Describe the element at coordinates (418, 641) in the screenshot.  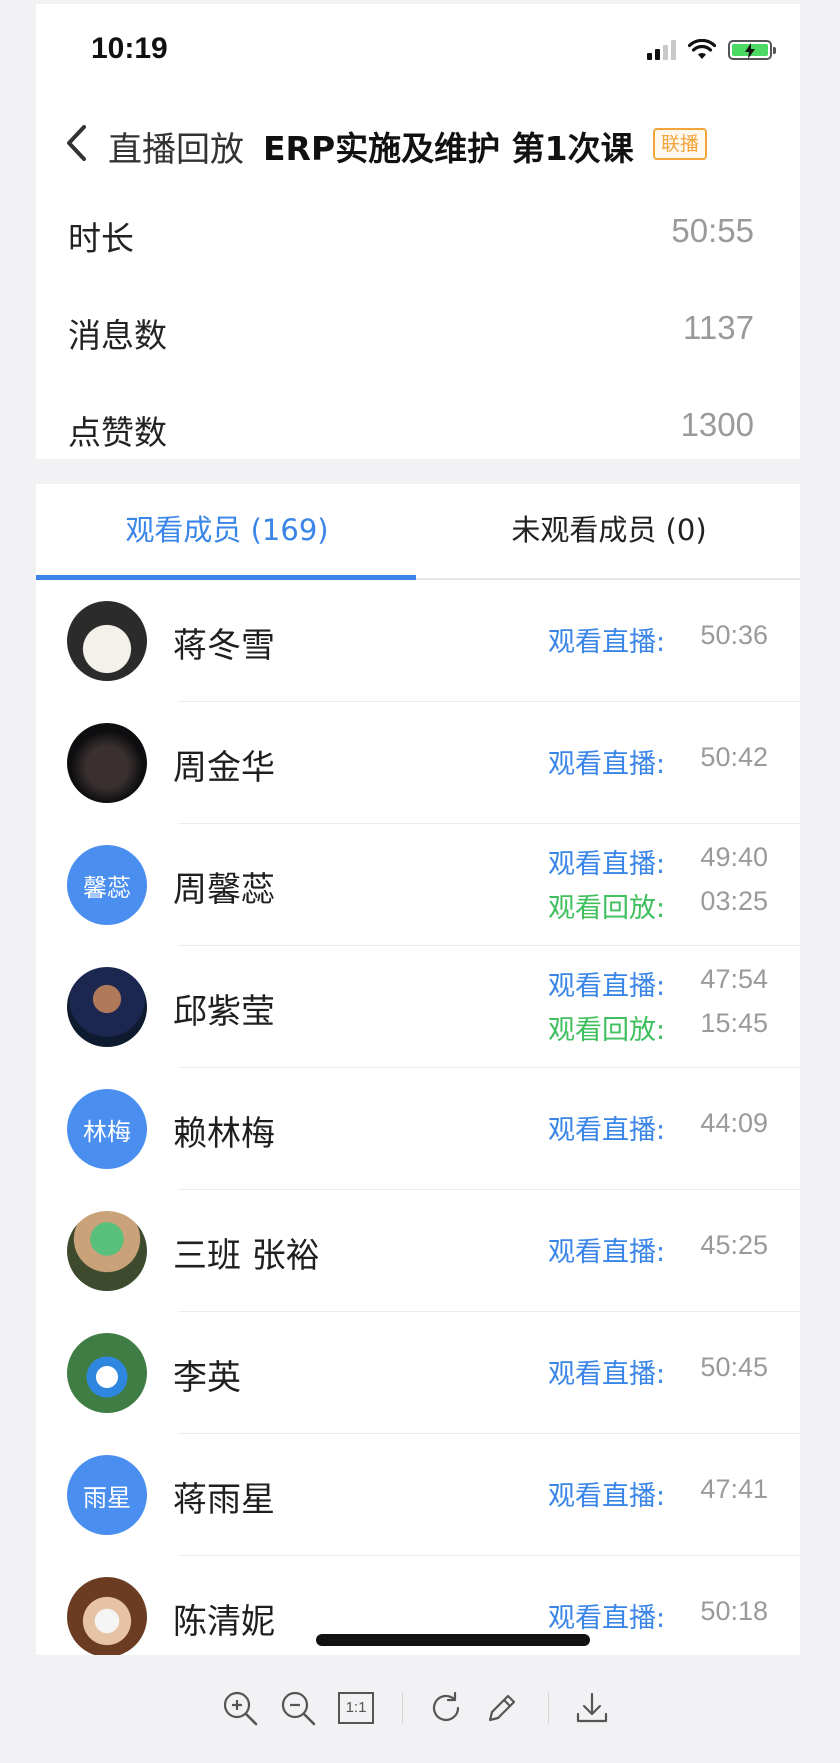
I see `list-item: 蒋冬雪 观看直播: 50:36` at that location.